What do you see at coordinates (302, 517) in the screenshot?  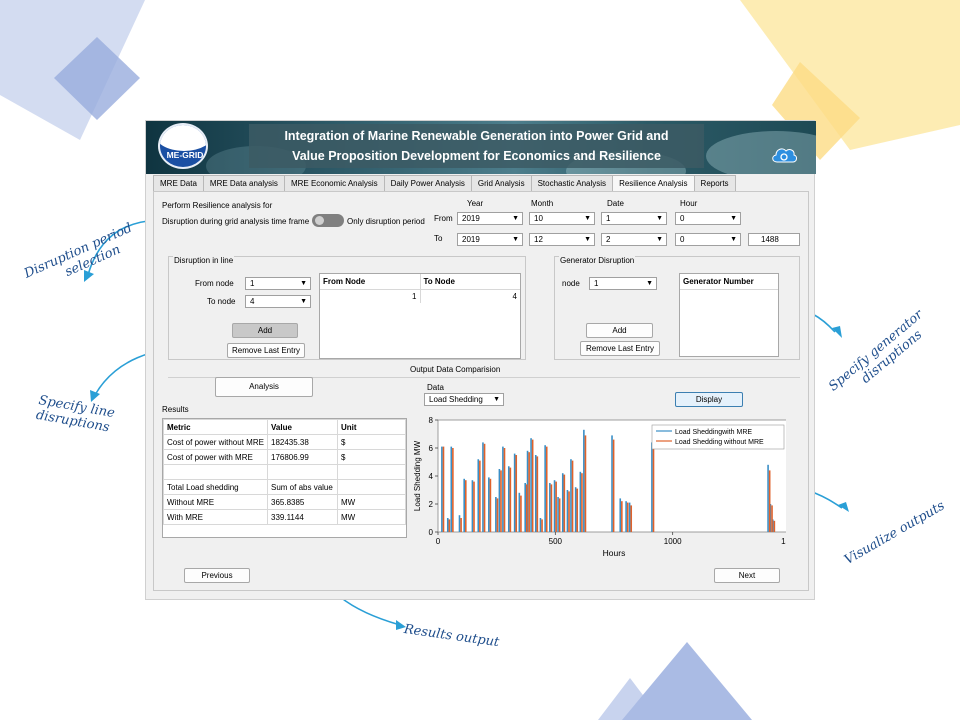 I see `table-cell: 339.1144` at bounding box center [302, 517].